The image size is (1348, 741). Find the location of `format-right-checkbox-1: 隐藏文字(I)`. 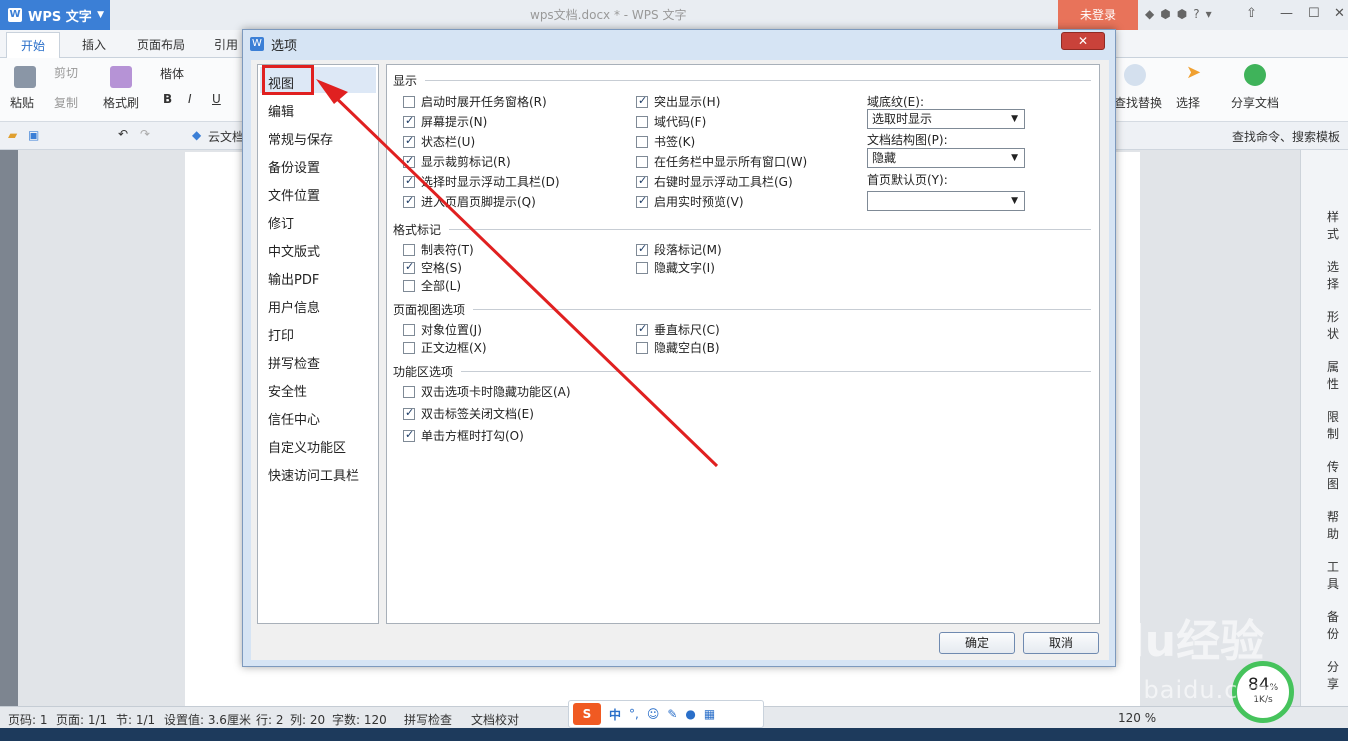

format-right-checkbox-1: 隐藏文字(I) is located at coordinates (675, 267).